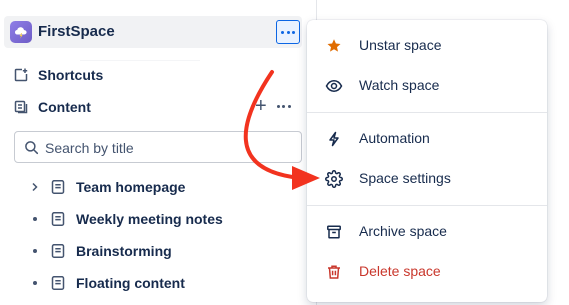  Describe the element at coordinates (140, 60) in the screenshot. I see `divider` at that location.